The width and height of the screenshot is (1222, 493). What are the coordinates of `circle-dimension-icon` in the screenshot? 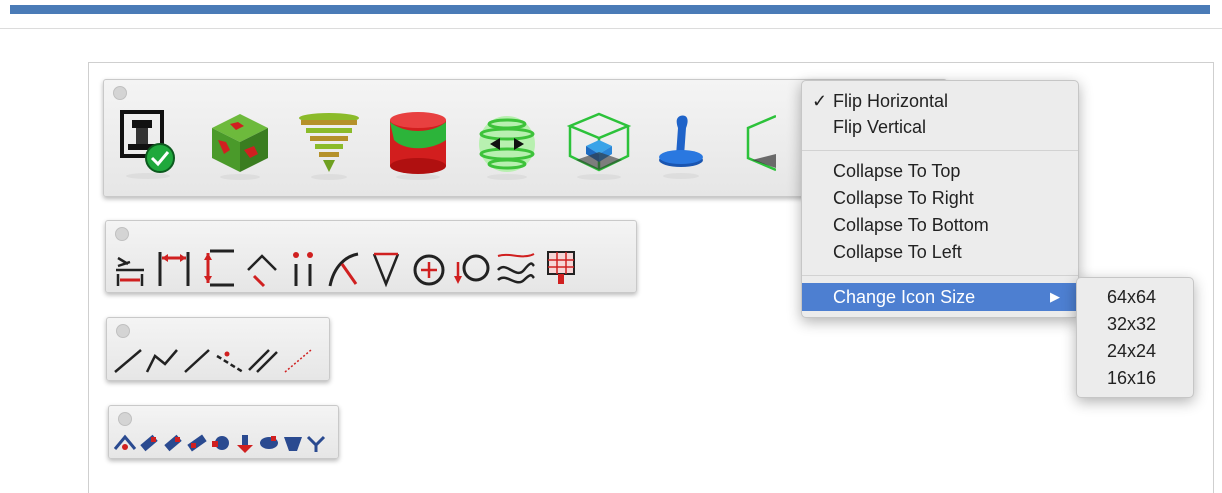 It's located at (429, 268).